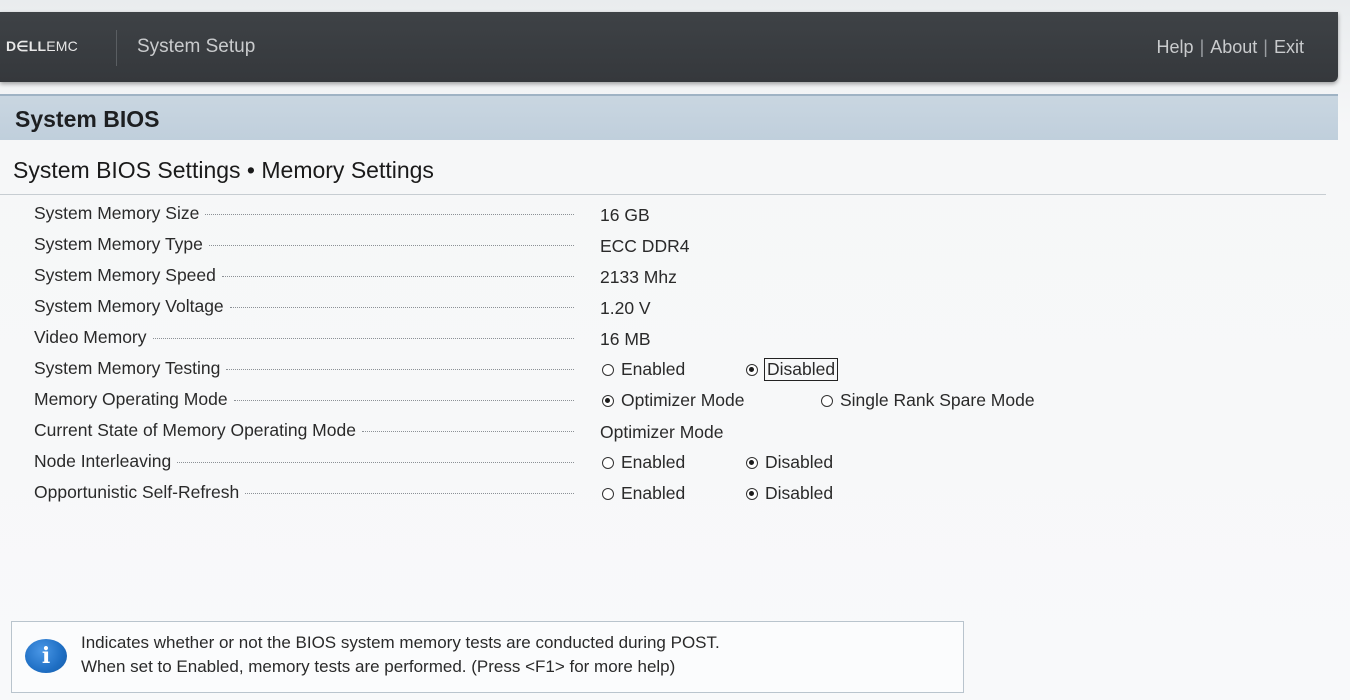 This screenshot has width=1350, height=700. What do you see at coordinates (625, 339) in the screenshot?
I see `setting-value: 16 MB` at bounding box center [625, 339].